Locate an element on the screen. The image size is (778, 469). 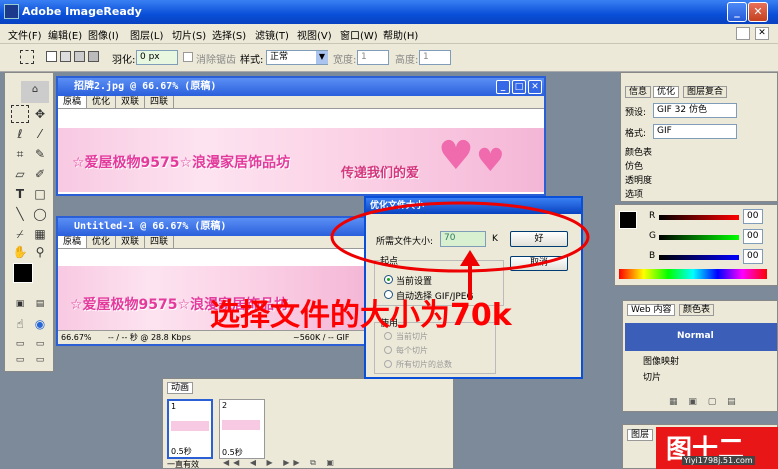
annotation-text: 选择文件的大小为70k is located at coordinates (361, 315).